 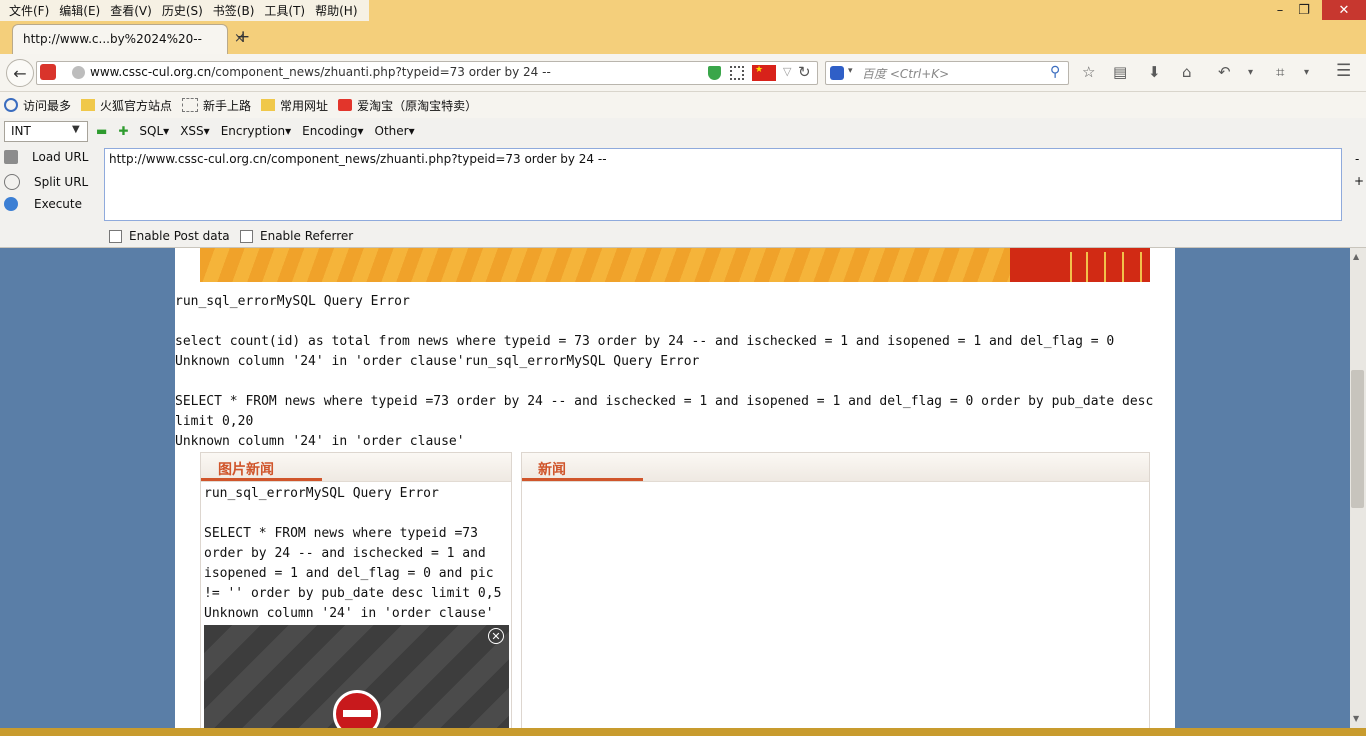 I want to click on hackbar-menu-other: Other▾, so click(x=395, y=131).